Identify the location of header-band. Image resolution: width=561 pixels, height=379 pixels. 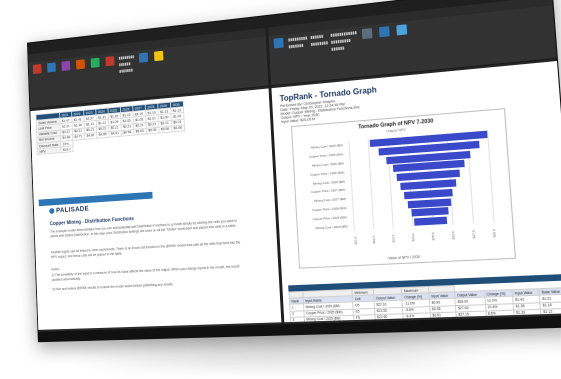
(95, 199).